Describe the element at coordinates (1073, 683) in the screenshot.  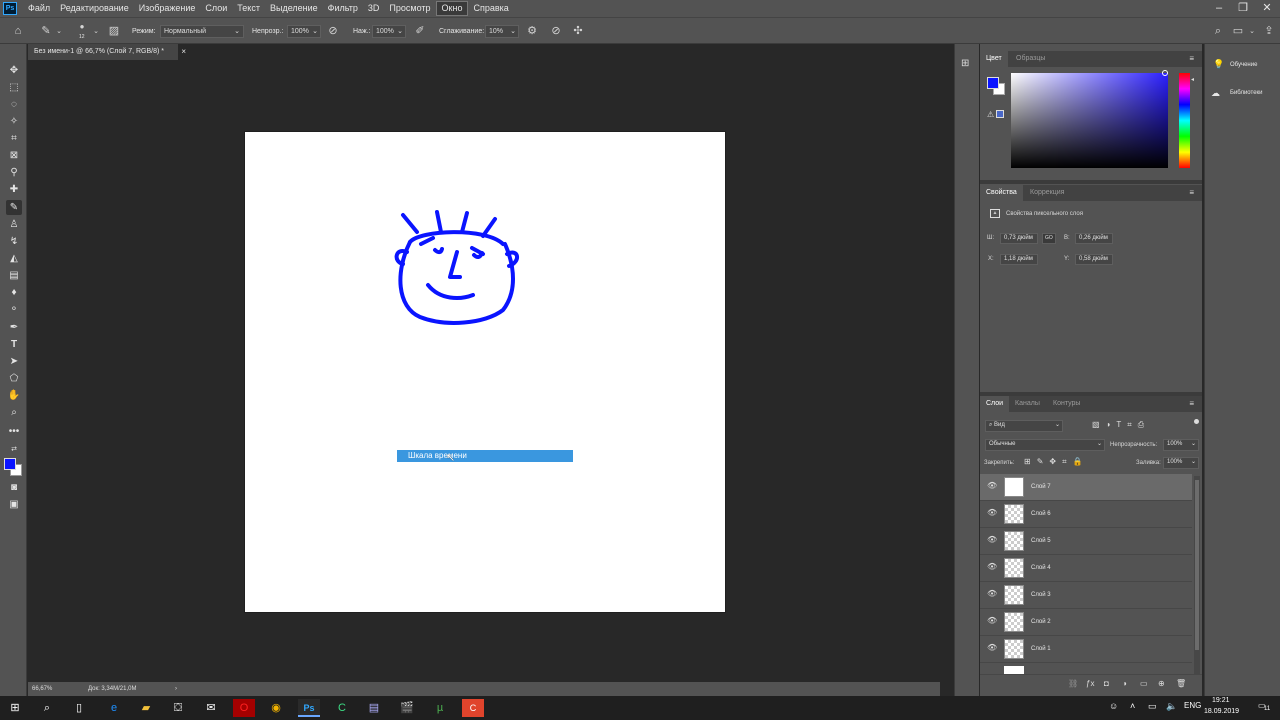
I see `link-layers-icon: ⛓` at that location.